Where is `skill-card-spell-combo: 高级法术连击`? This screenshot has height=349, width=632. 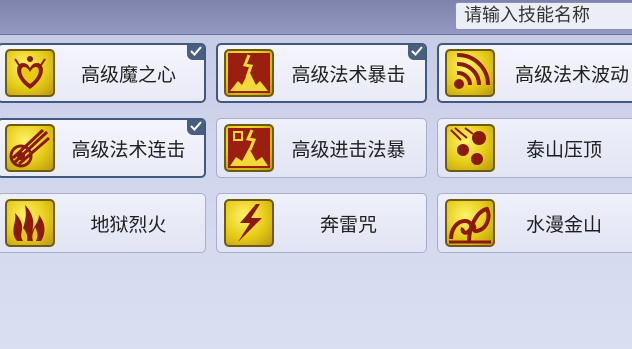 skill-card-spell-combo: 高级法术连击 is located at coordinates (103, 148).